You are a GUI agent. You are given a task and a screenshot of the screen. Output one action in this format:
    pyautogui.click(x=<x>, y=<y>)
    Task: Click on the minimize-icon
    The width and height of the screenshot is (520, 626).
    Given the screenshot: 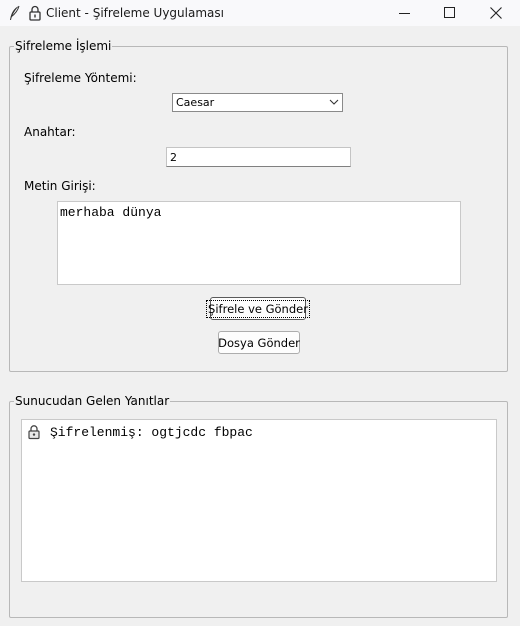 What is the action you would take?
    pyautogui.click(x=404, y=13)
    